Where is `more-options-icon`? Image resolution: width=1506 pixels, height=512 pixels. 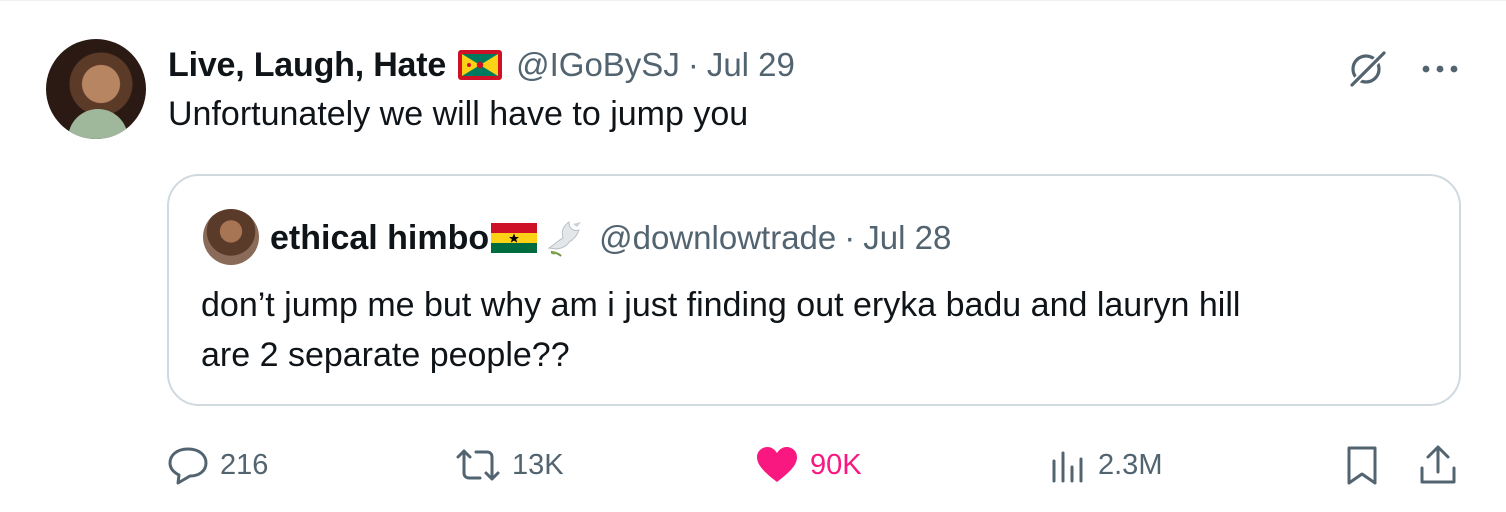 more-options-icon is located at coordinates (1440, 71).